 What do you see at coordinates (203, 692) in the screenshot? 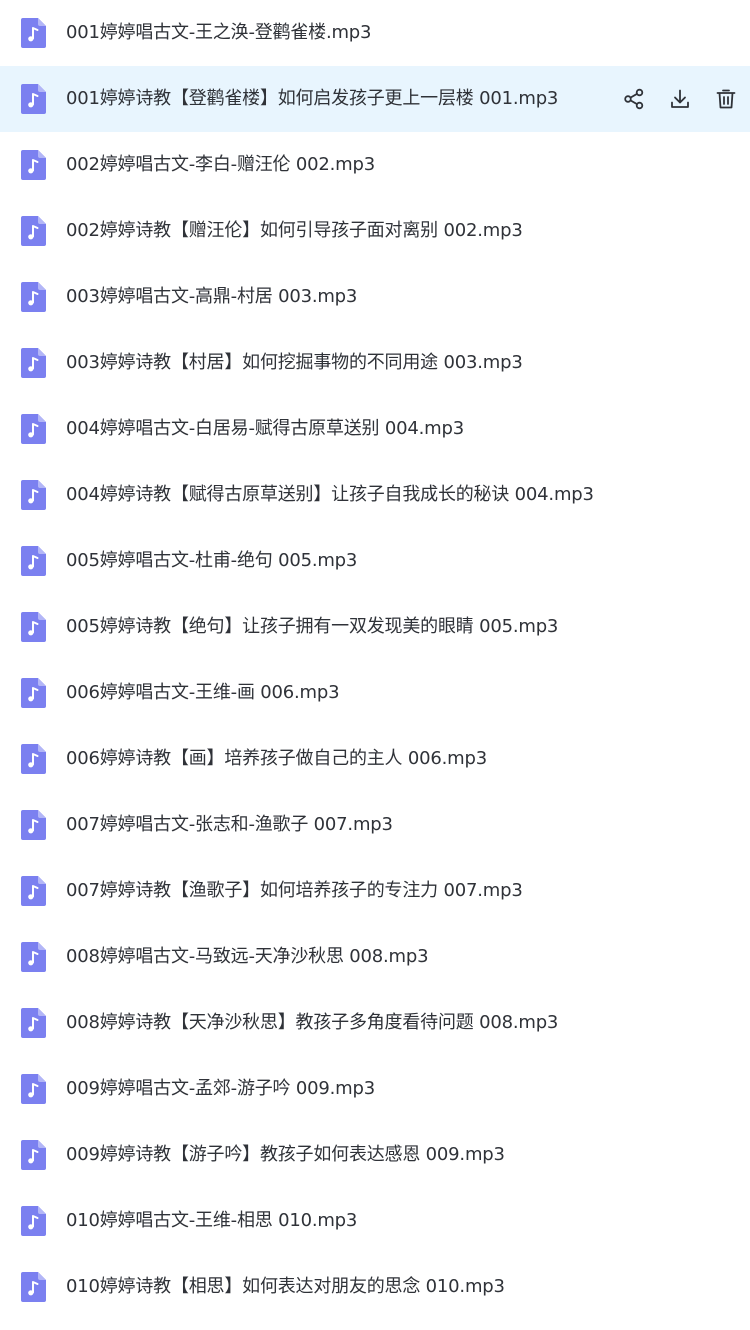
I see `file-name: 006婷婷唱古文-王维-画 006.mp3` at bounding box center [203, 692].